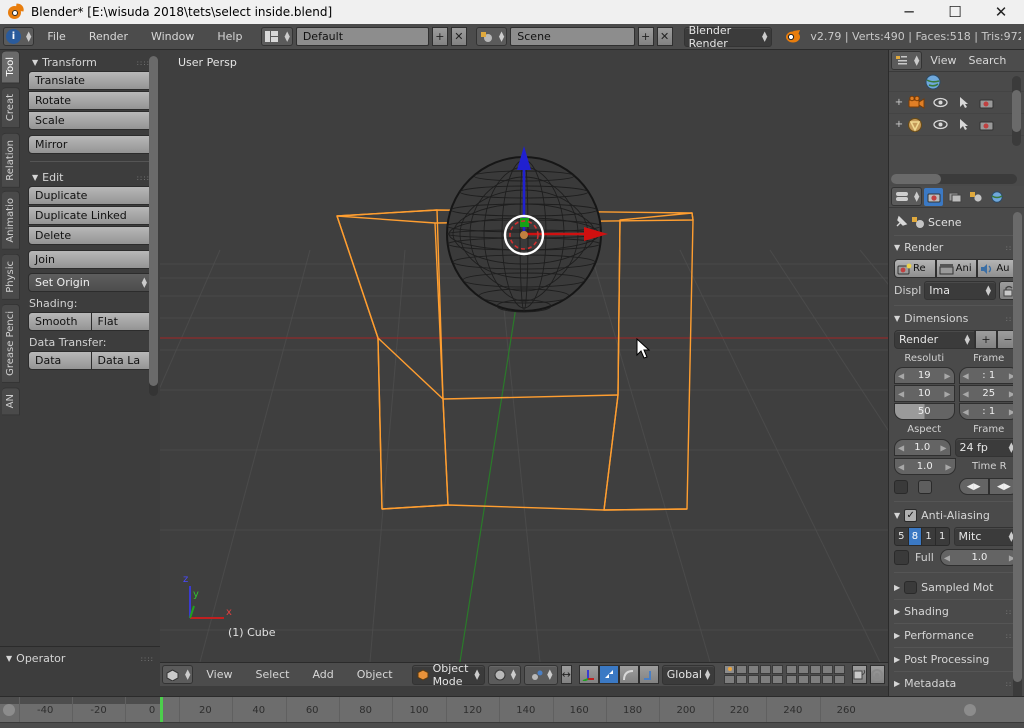  Describe the element at coordinates (956, 318) in the screenshot. I see `dimensions-panel-header: ▼ Dimensions ::::` at that location.